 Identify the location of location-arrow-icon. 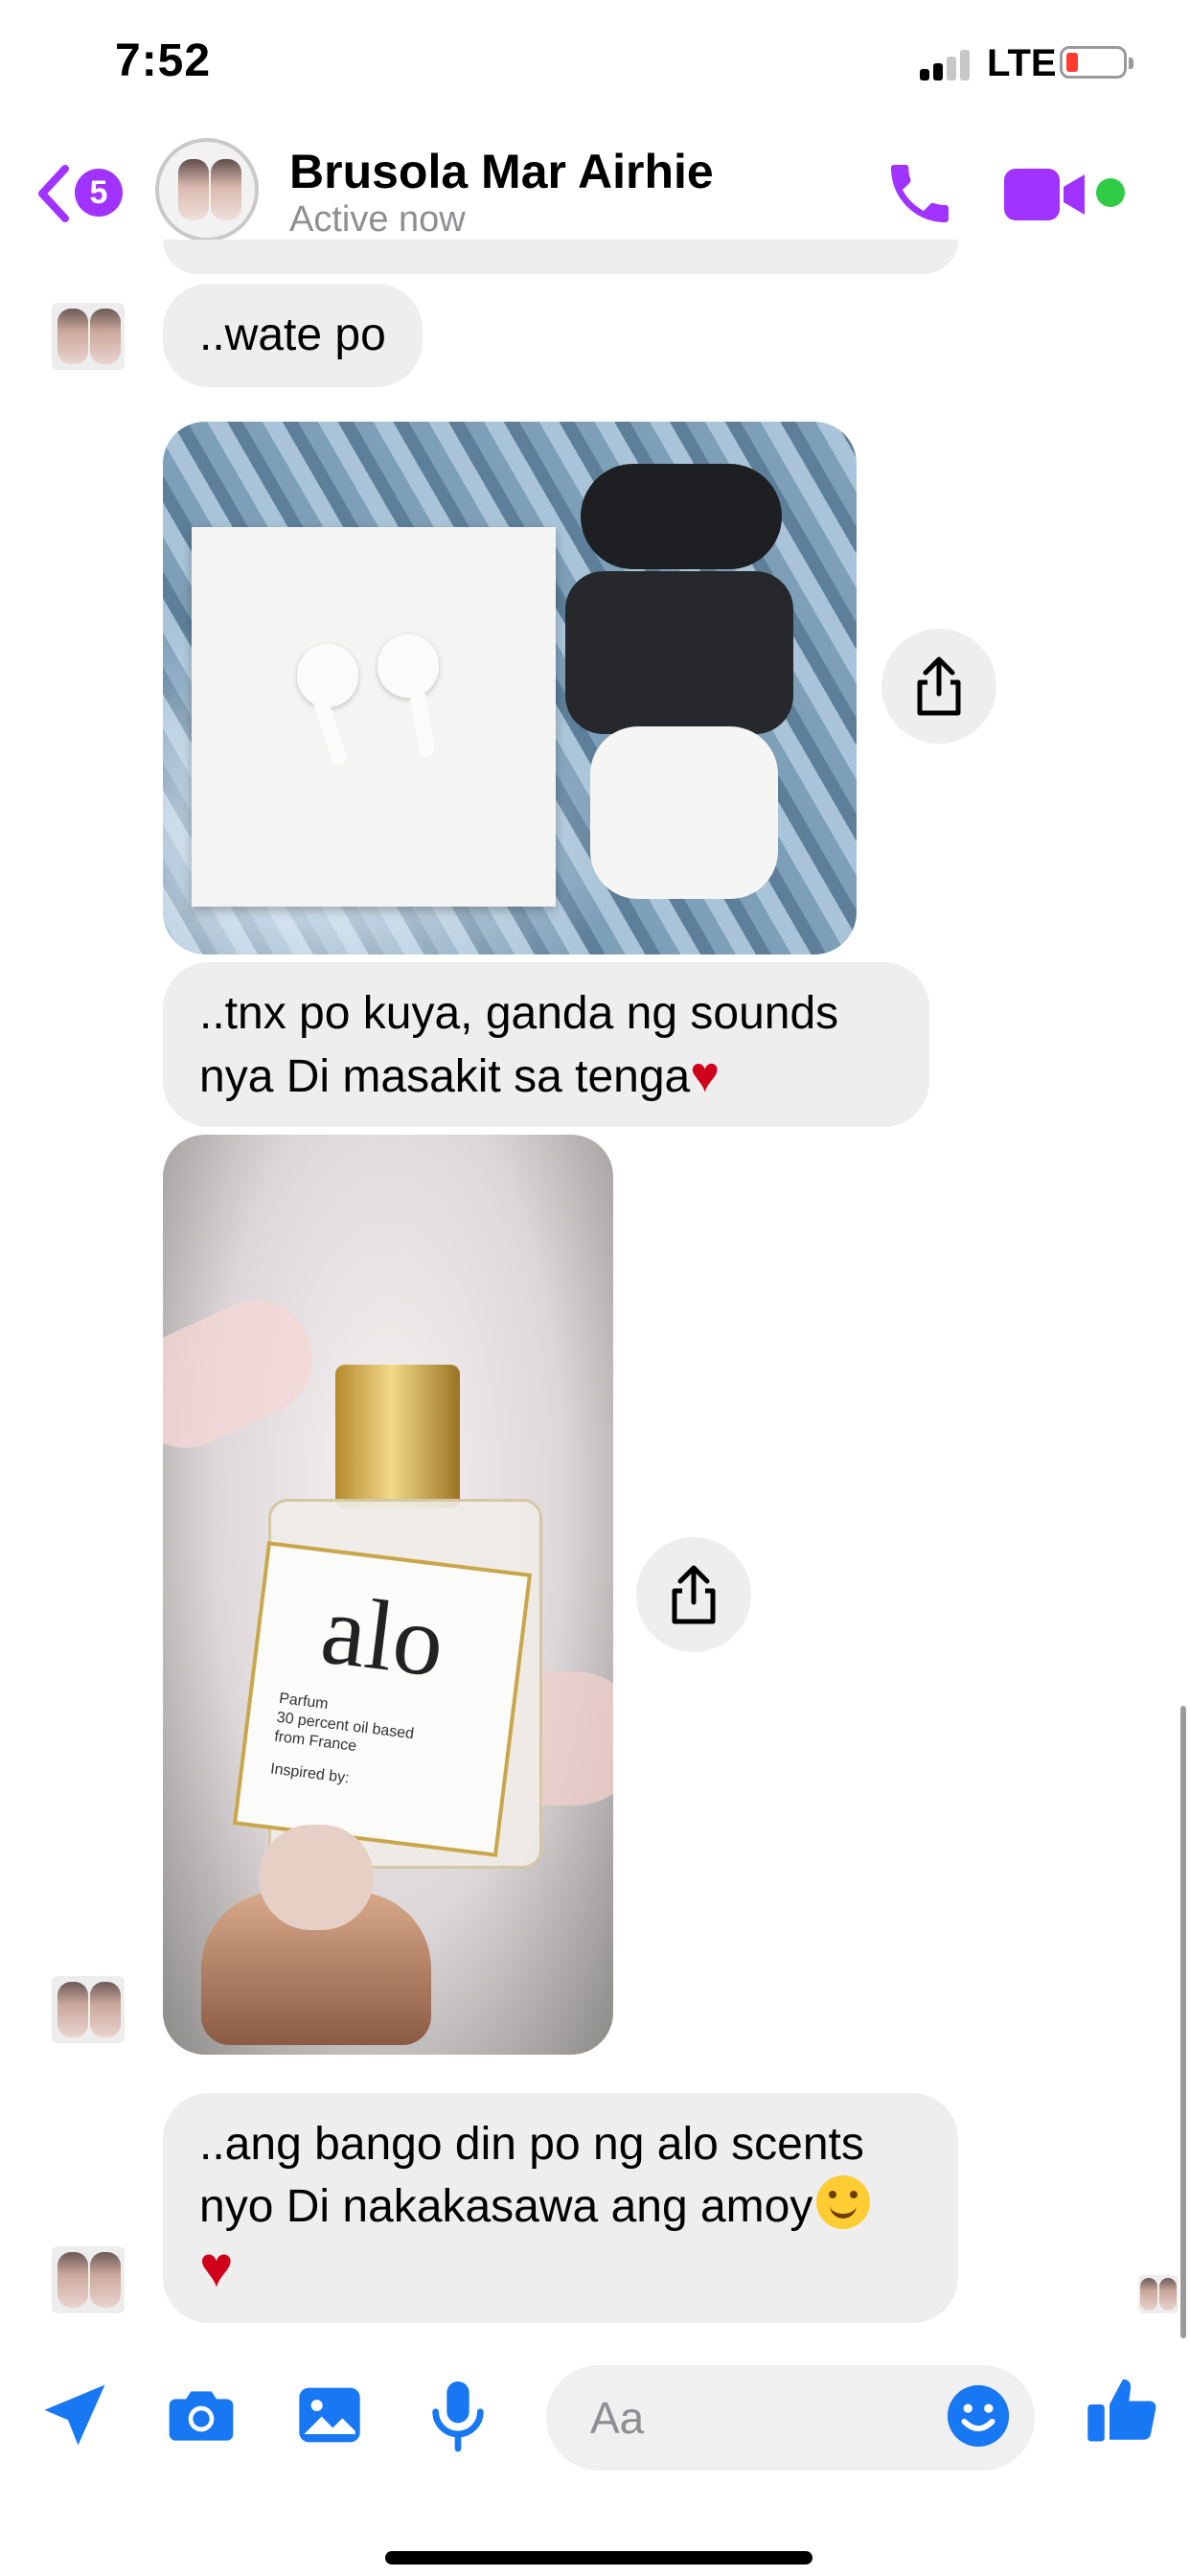
(74, 2415).